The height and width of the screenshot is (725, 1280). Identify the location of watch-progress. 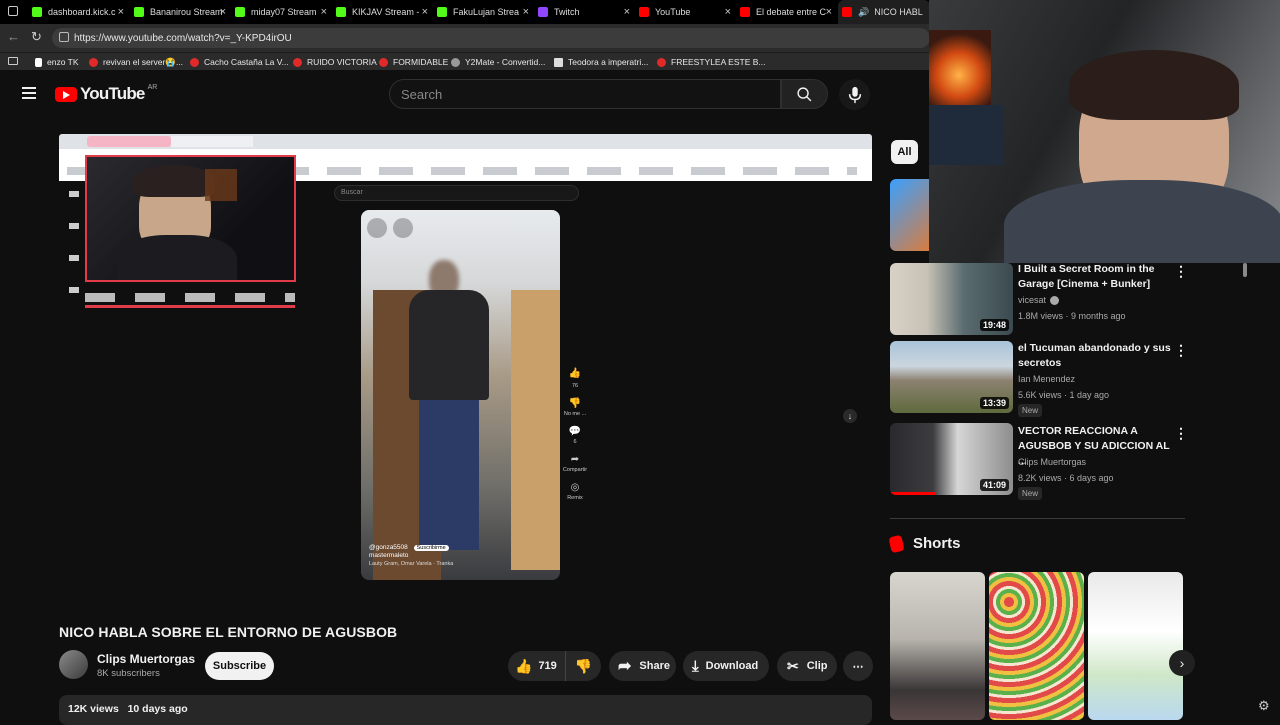
(912, 493).